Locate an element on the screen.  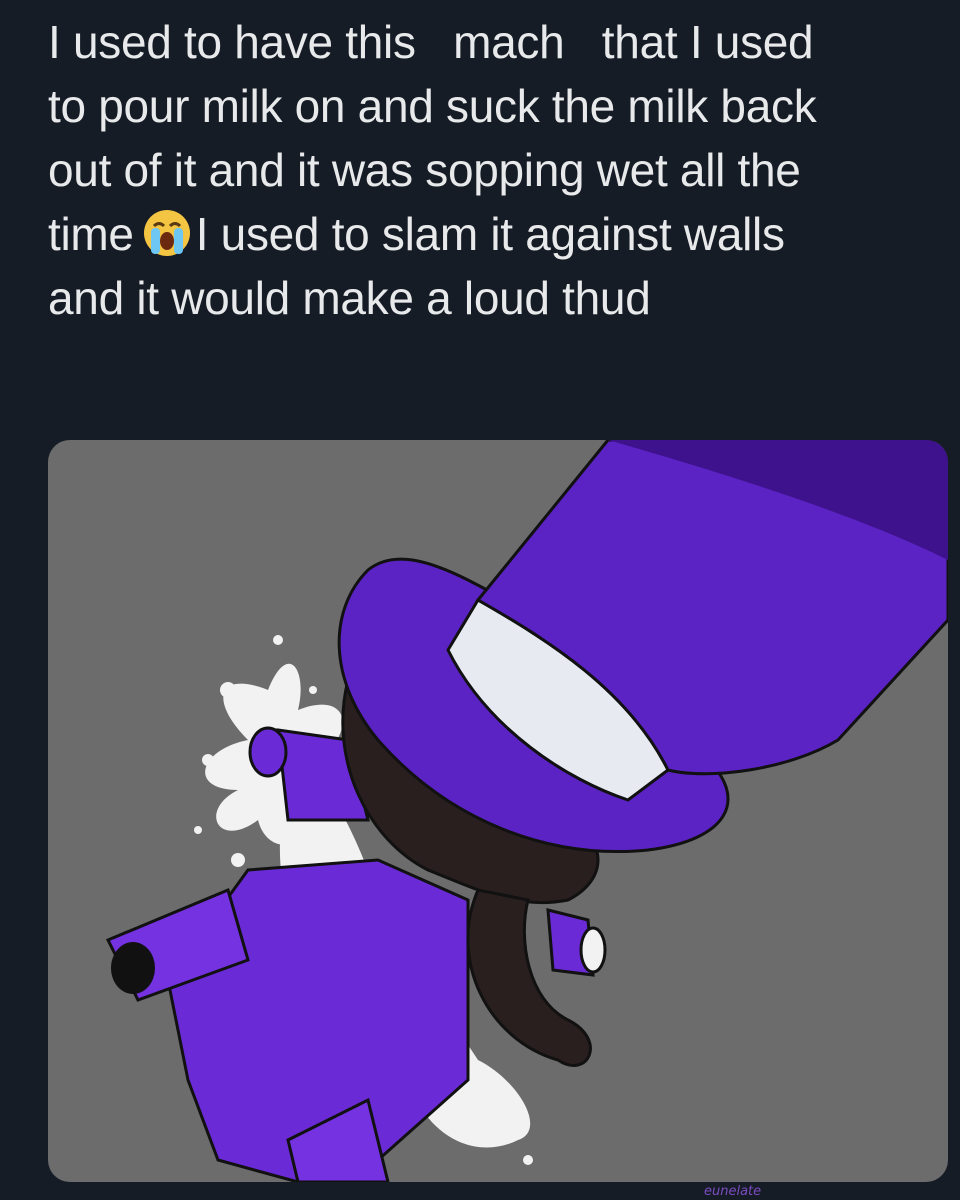
tweet-line-1: I used to have this mach that I used is located at coordinates (431, 42).